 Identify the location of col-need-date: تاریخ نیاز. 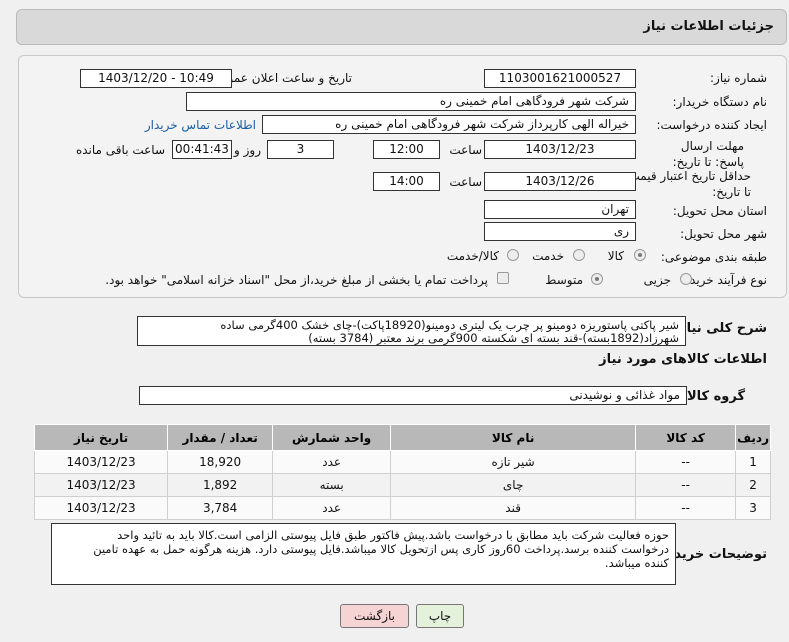
(101, 437).